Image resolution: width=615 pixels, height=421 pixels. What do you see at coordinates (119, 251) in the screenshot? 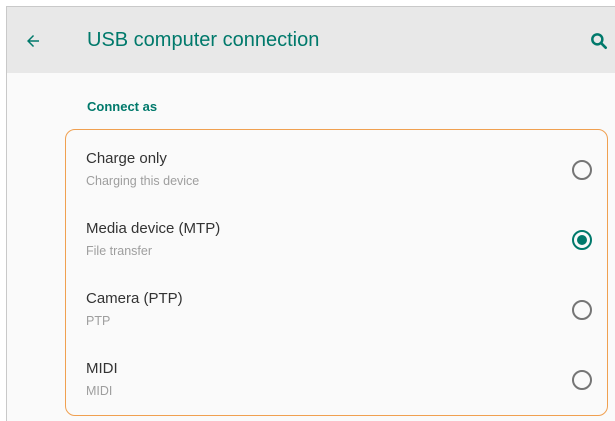
I see `option-sublabel: File transfer` at bounding box center [119, 251].